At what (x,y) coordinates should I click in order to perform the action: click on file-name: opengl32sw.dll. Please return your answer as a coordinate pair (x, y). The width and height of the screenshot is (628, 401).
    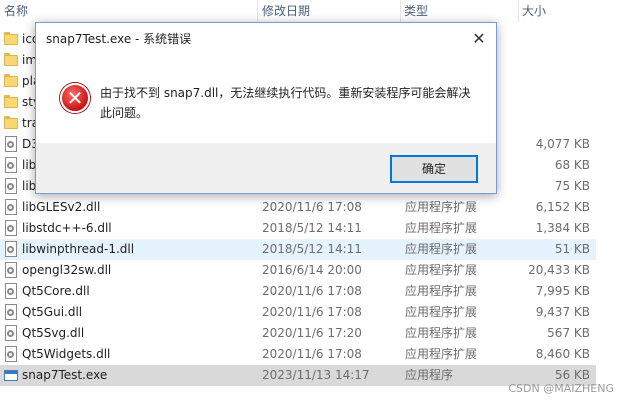
    Looking at the image, I should click on (67, 270).